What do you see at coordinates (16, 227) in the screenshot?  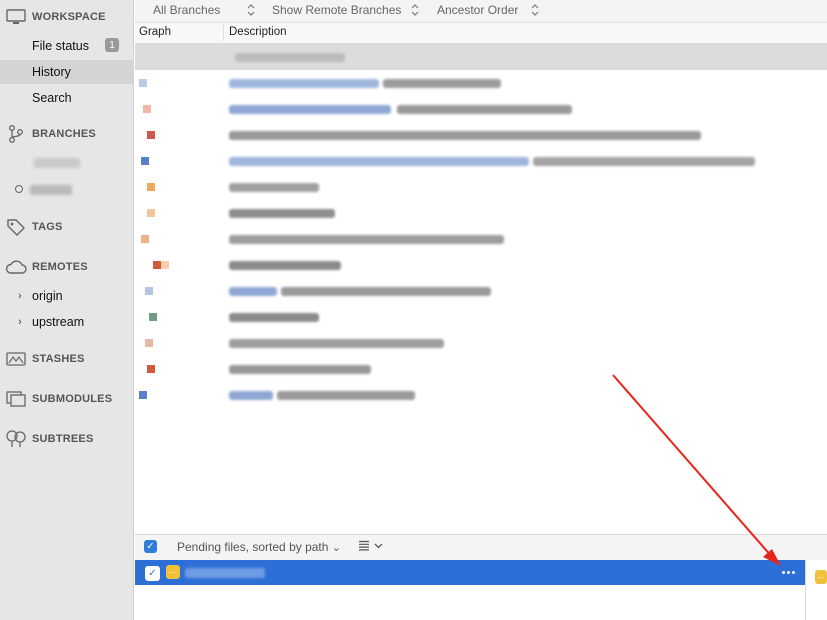 I see `tag-icon` at bounding box center [16, 227].